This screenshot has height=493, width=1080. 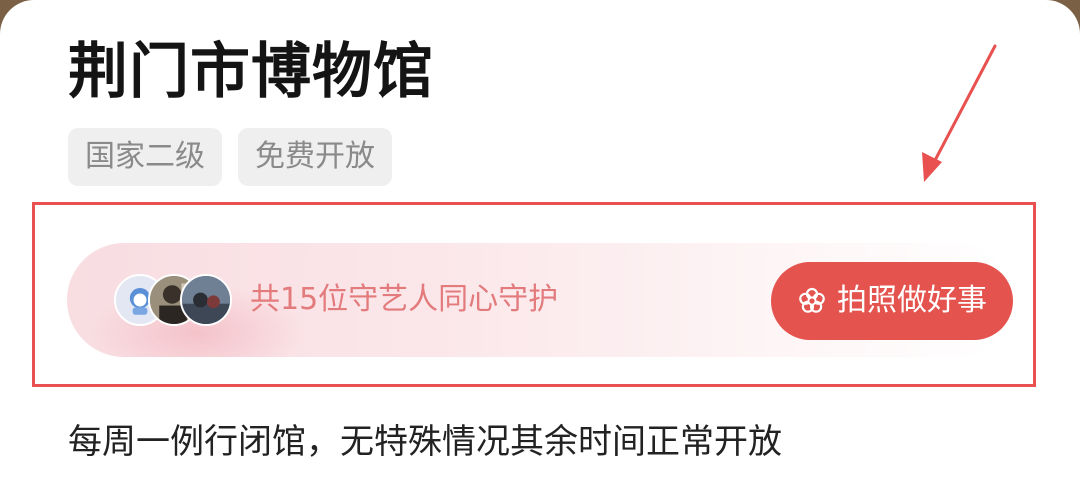 I want to click on page-title: 荆门市博物馆, so click(x=251, y=72).